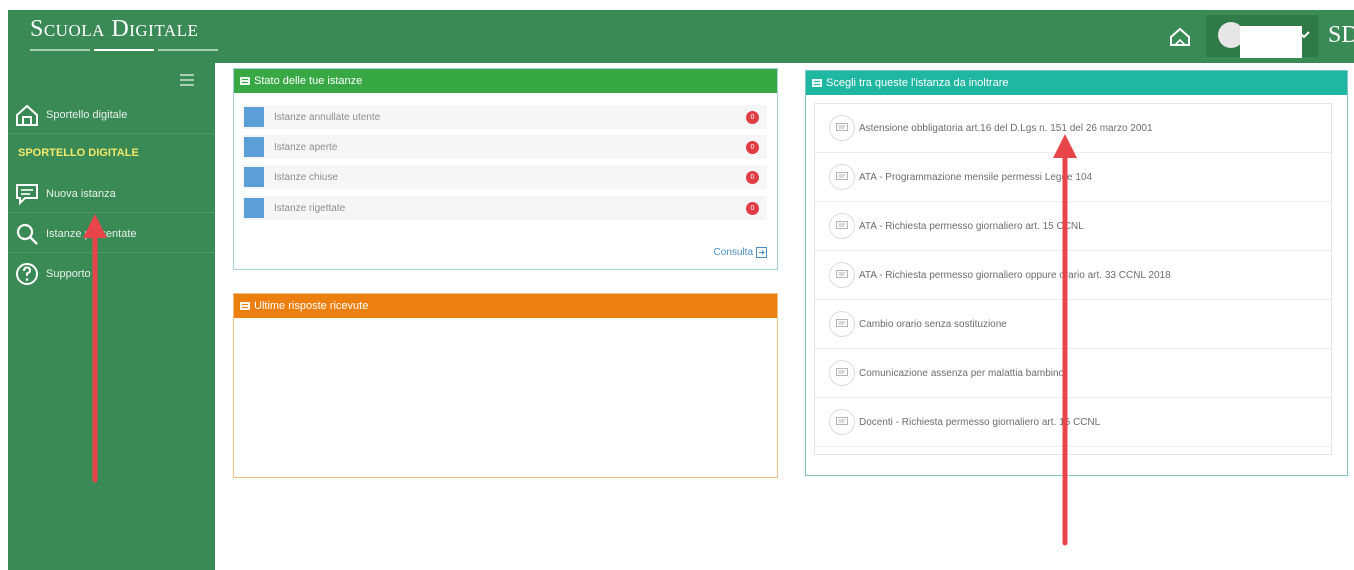  What do you see at coordinates (111, 274) in the screenshot?
I see `sidebar-item-supporto: Supporto` at bounding box center [111, 274].